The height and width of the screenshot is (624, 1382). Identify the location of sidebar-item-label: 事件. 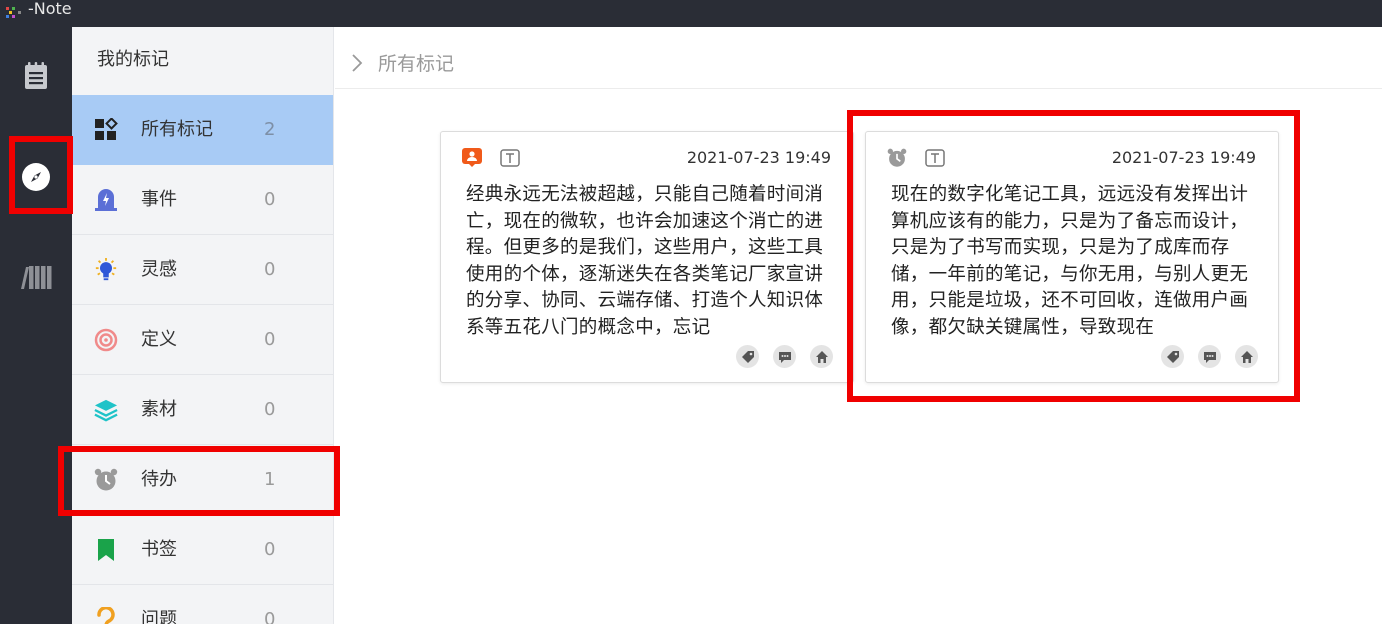
(159, 199).